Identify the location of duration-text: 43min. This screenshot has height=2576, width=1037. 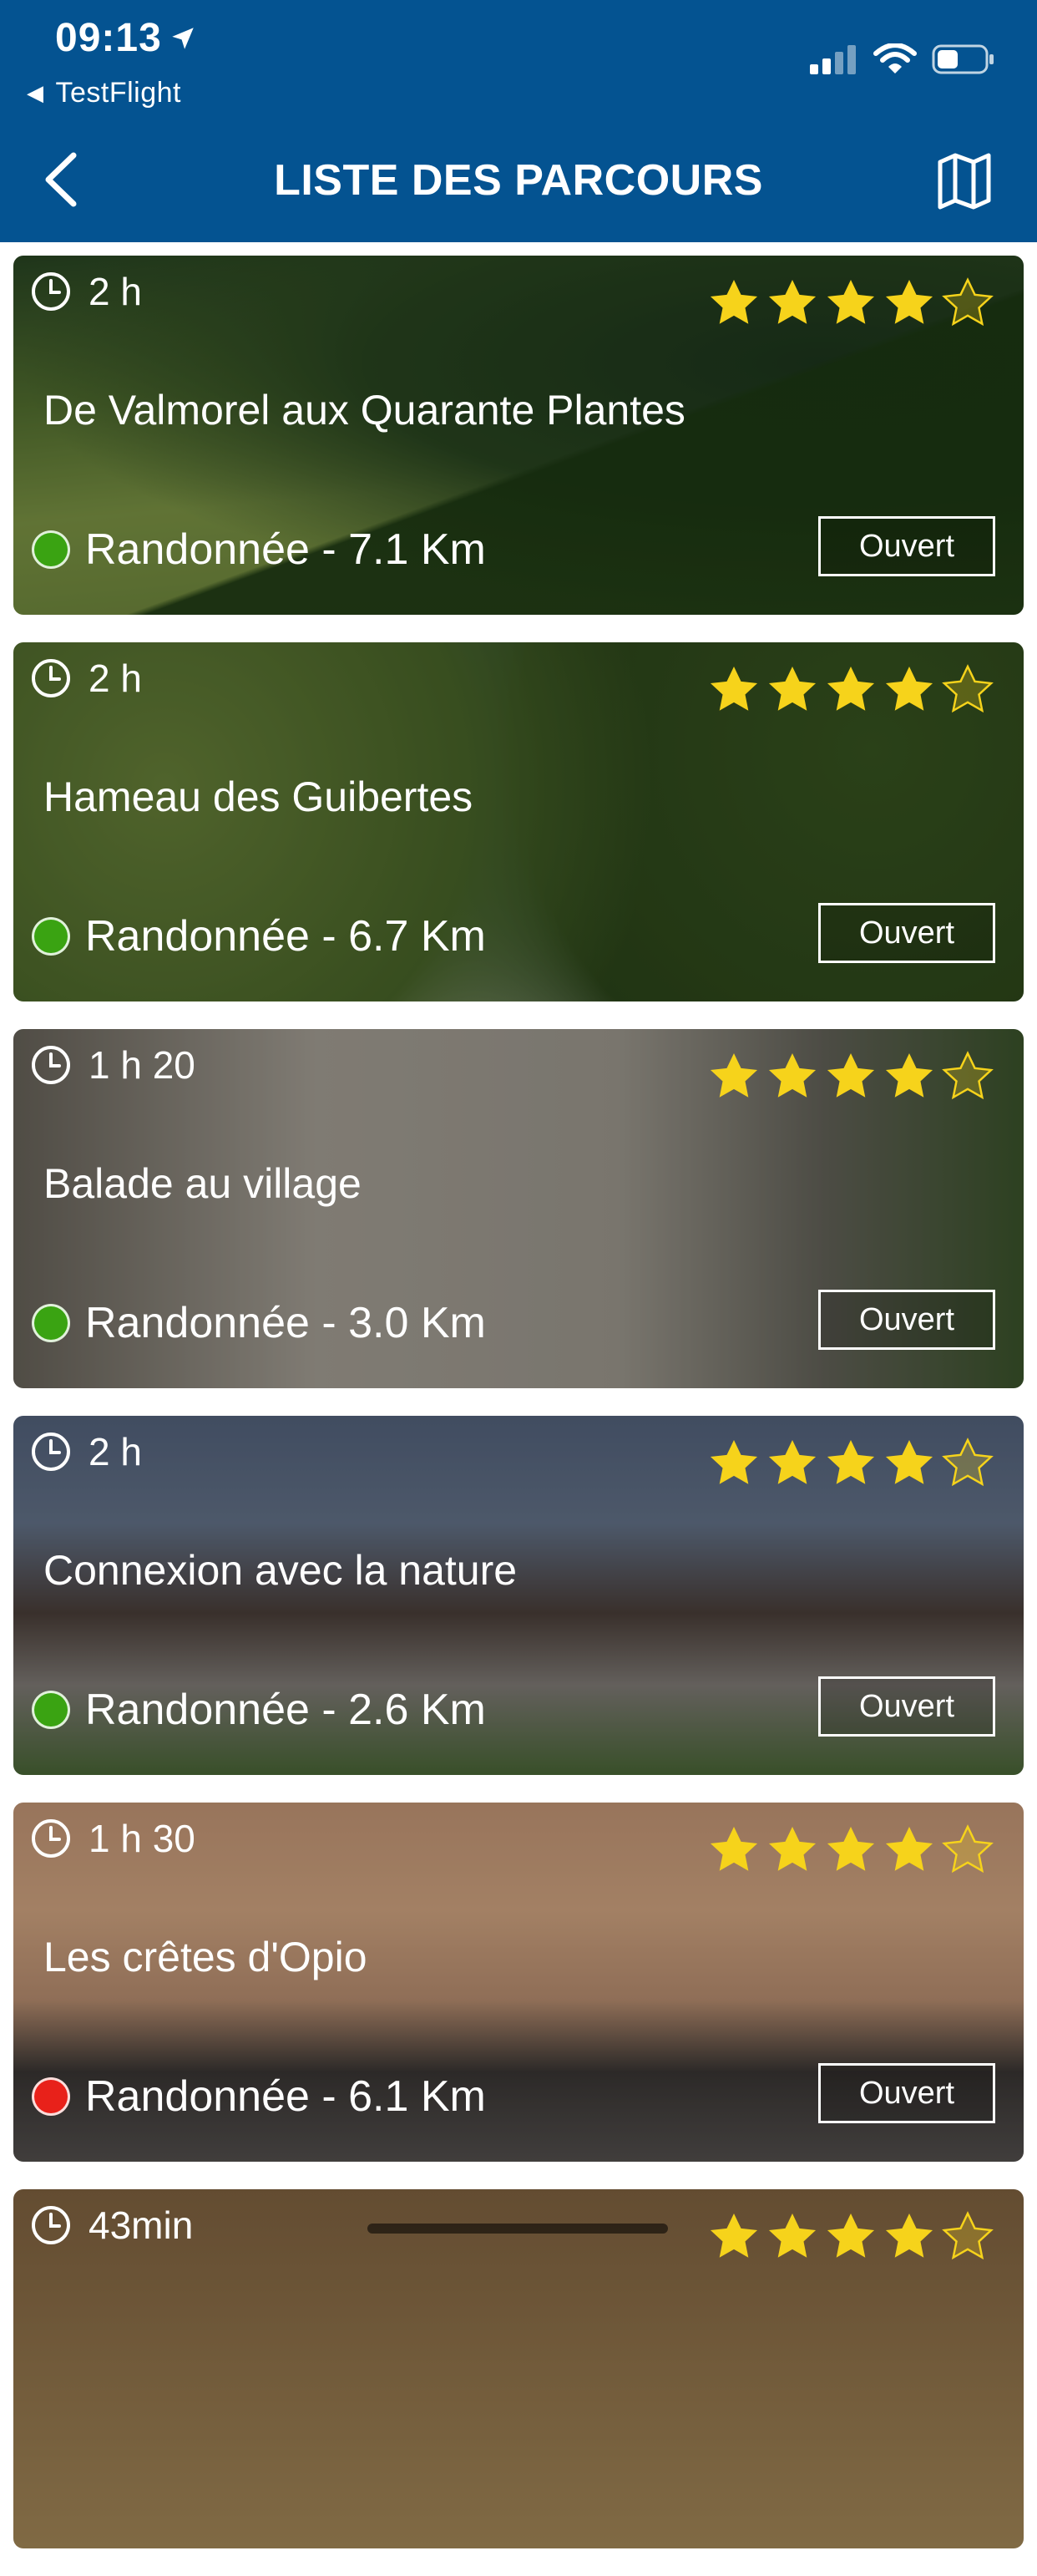
(141, 2225).